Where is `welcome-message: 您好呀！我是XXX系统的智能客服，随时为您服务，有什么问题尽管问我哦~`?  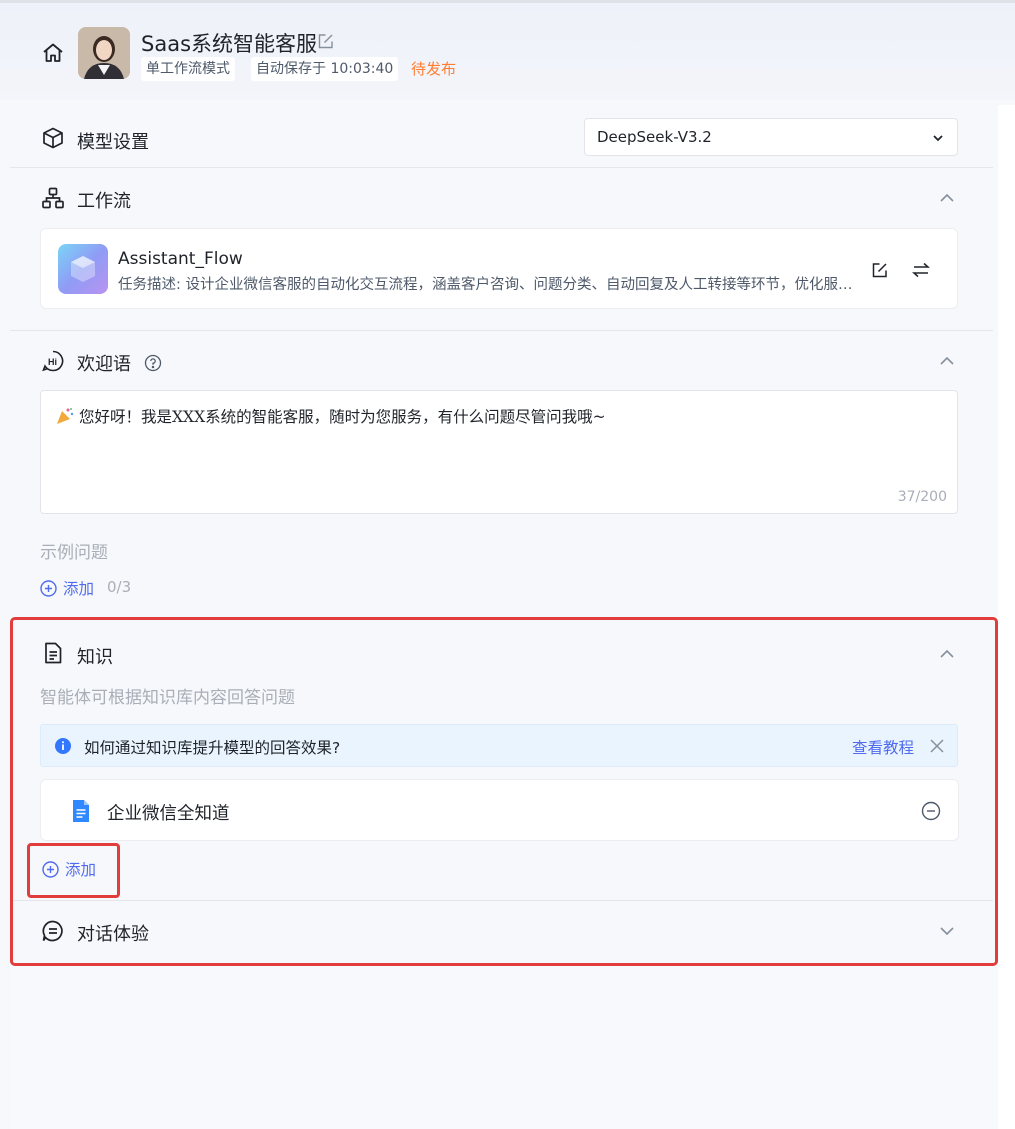 welcome-message: 您好呀！我是XXX系统的智能客服，随时为您服务，有什么问题尽管问我哦~ is located at coordinates (342, 417).